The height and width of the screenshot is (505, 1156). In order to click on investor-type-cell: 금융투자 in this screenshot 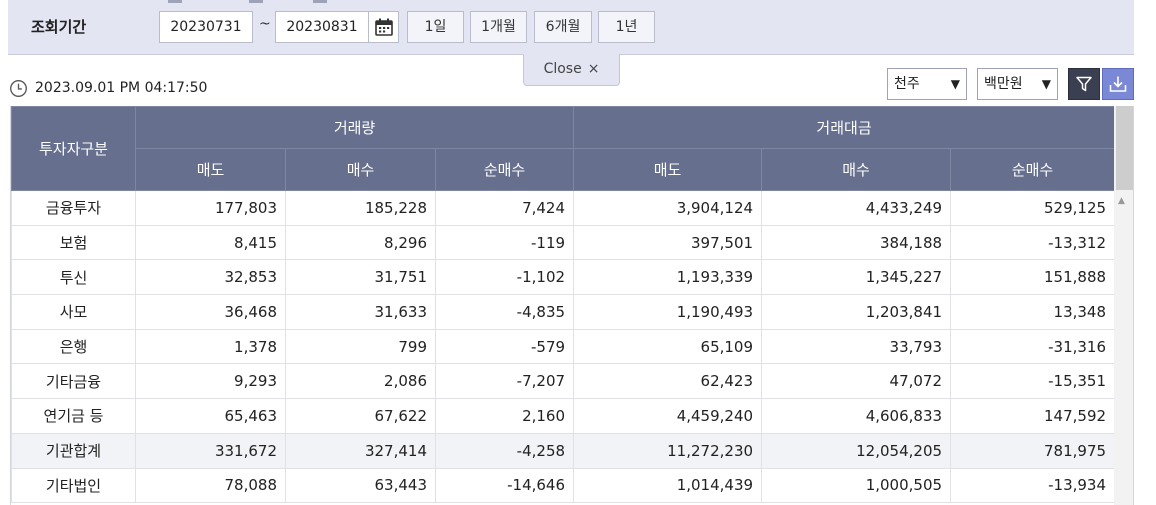, I will do `click(73, 208)`.